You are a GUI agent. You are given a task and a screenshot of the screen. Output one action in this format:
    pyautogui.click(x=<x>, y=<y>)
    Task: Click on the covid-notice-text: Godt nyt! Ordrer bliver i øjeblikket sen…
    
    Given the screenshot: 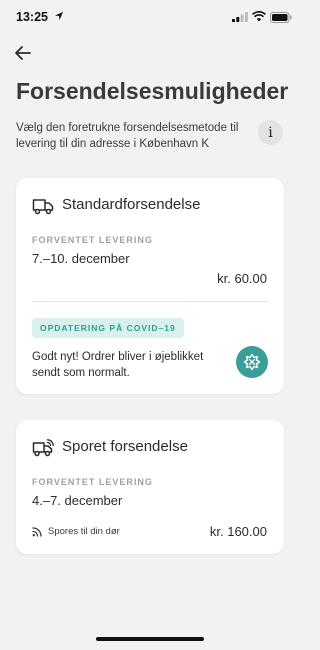 What is the action you would take?
    pyautogui.click(x=118, y=365)
    